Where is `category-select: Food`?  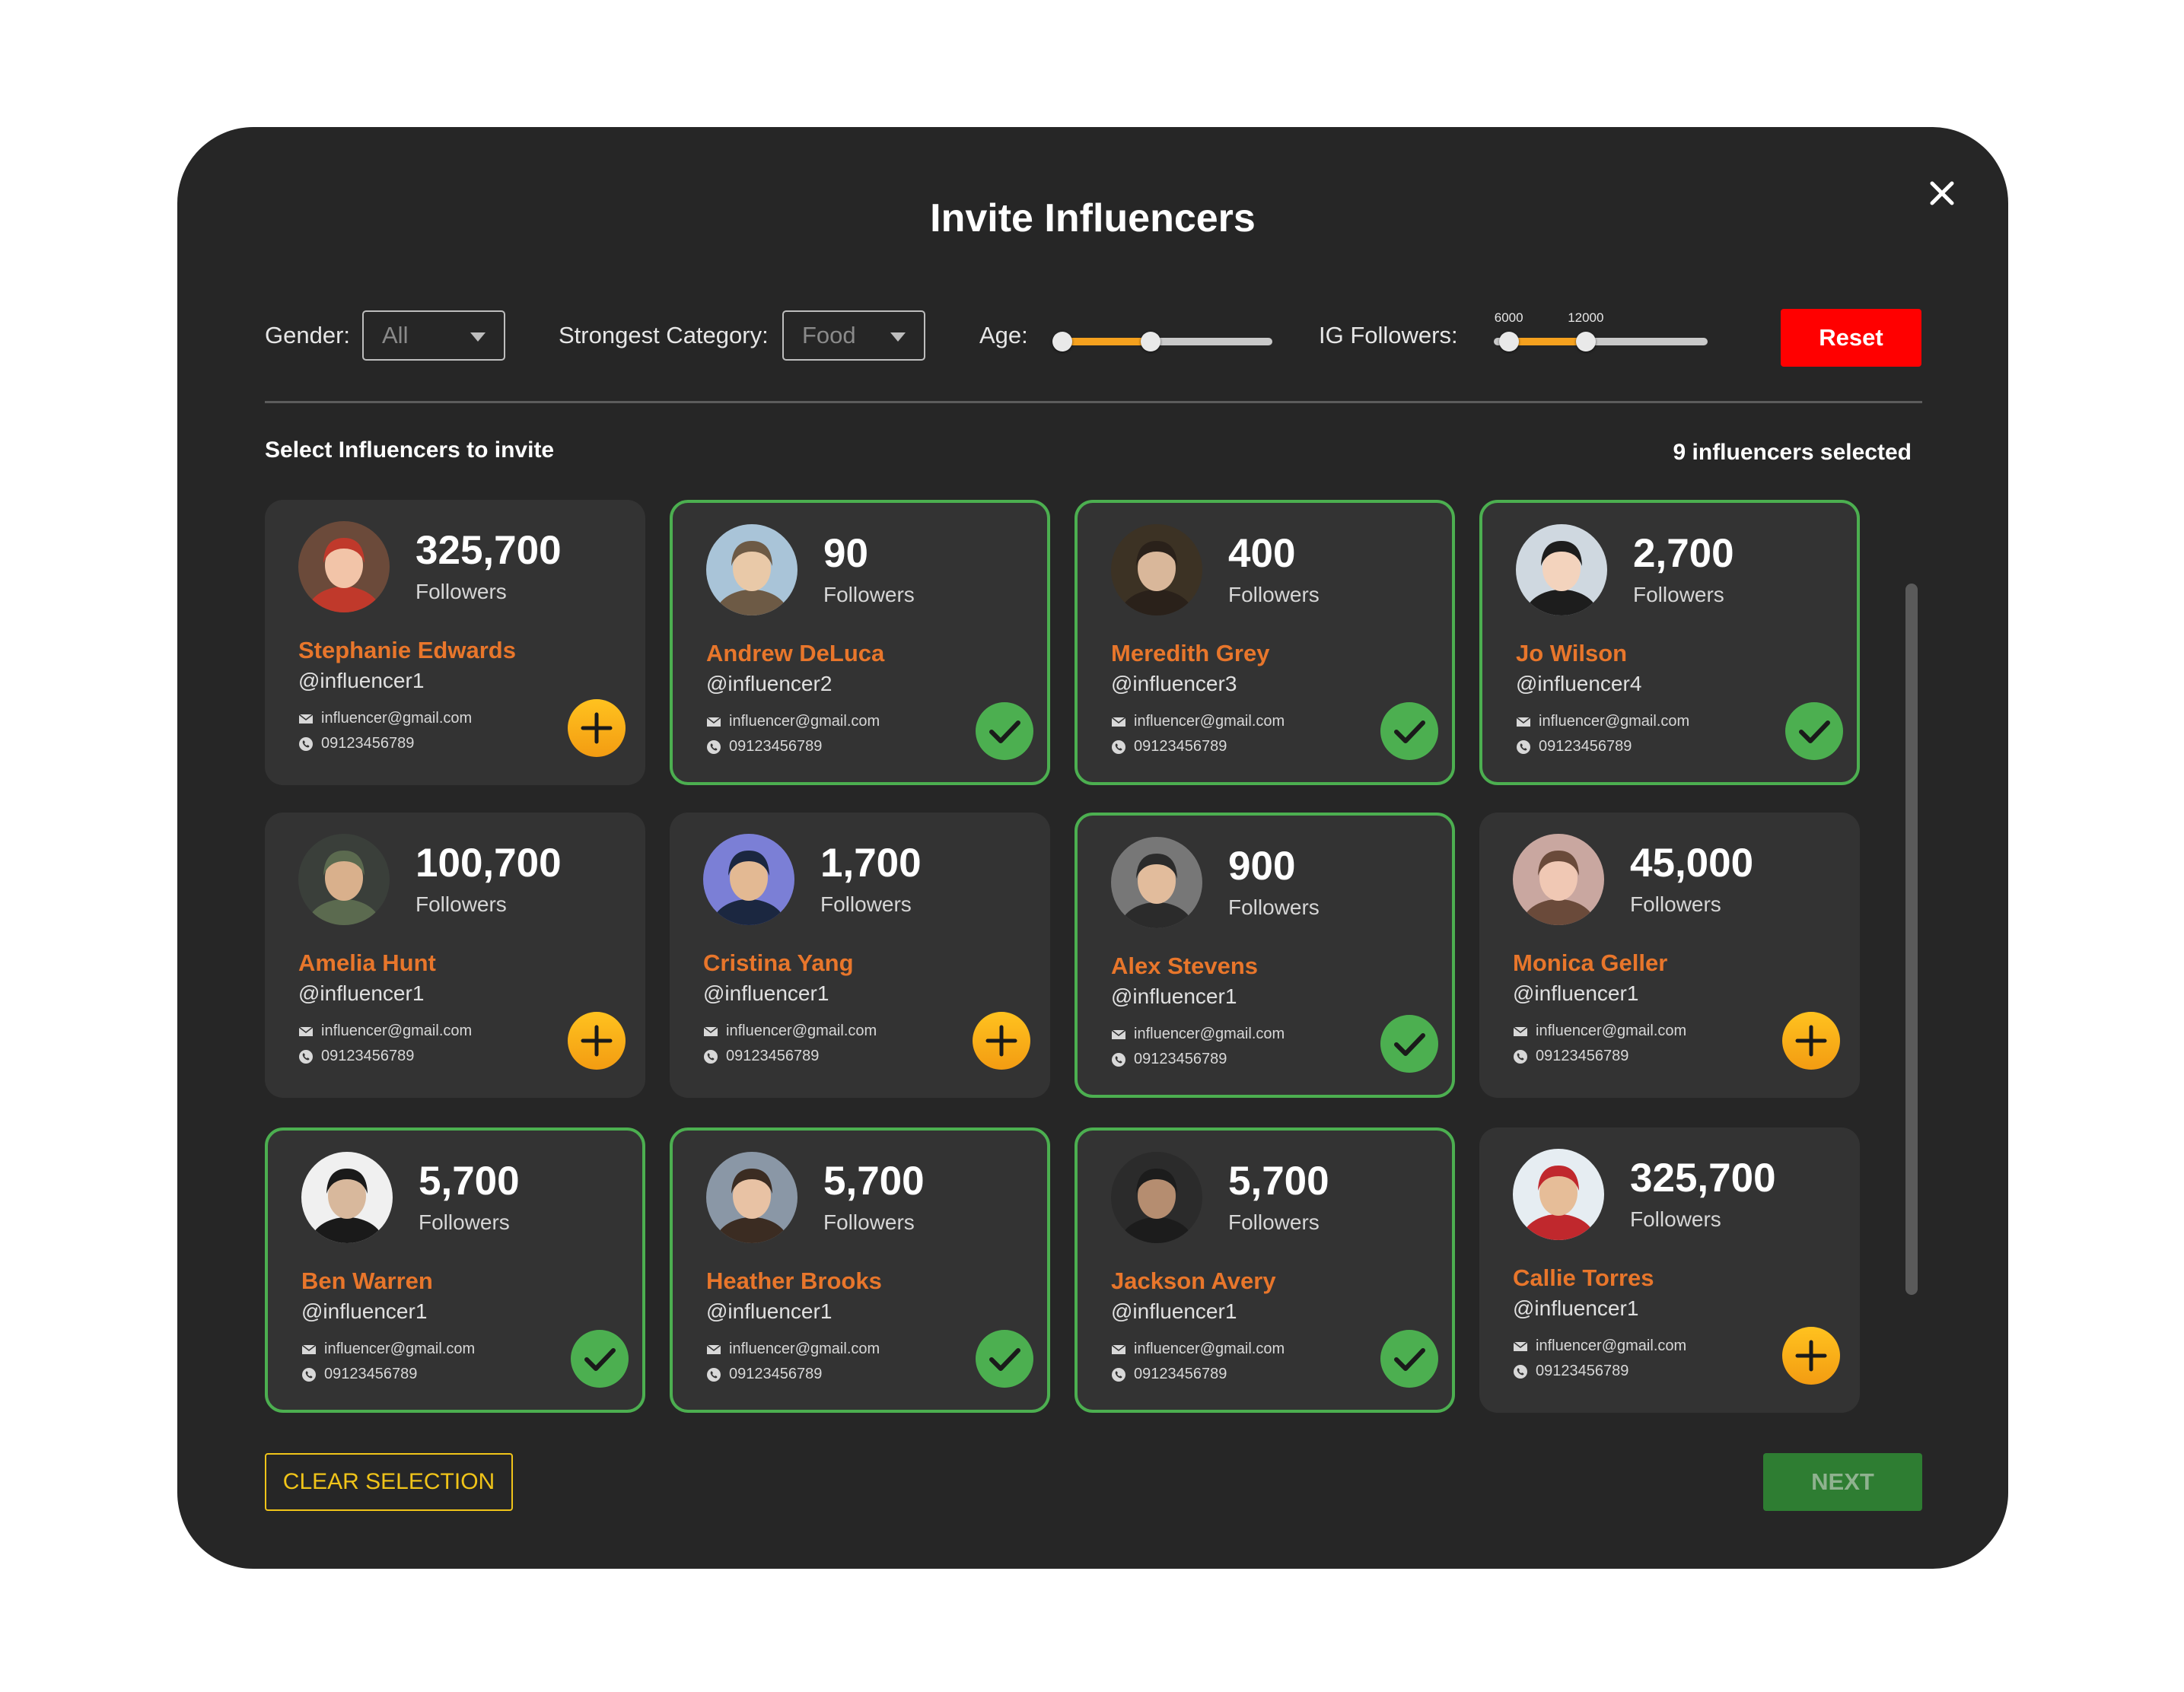
category-select: Food is located at coordinates (854, 335).